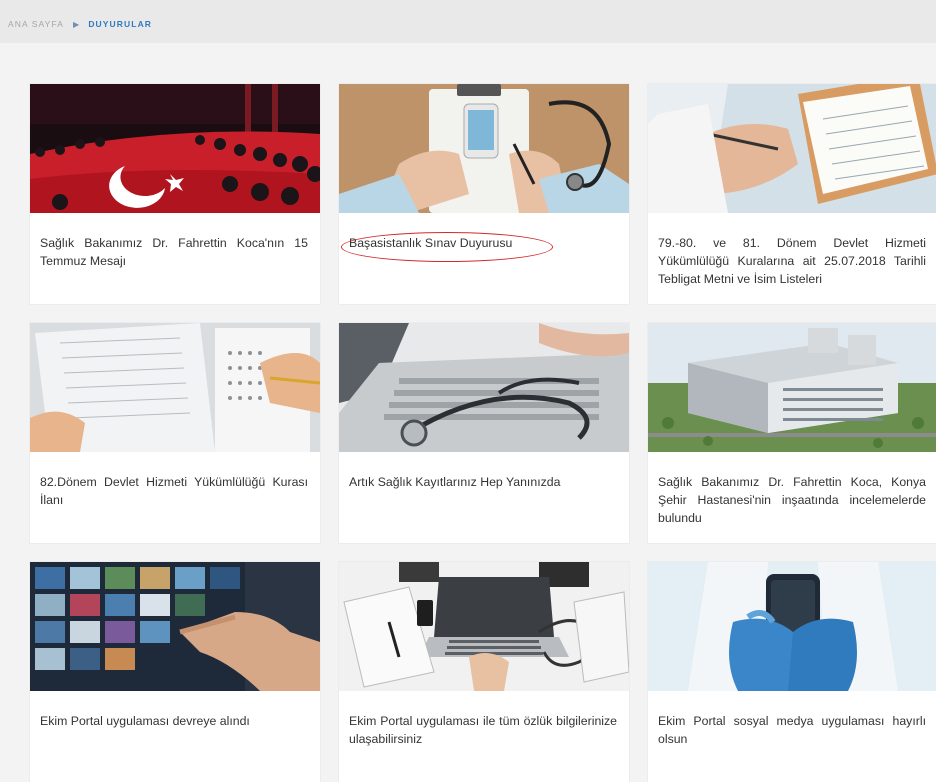 The width and height of the screenshot is (936, 782). Describe the element at coordinates (468, 21) in the screenshot. I see `top-bar: ANA SAYFA ▶ DUYURULAR` at that location.